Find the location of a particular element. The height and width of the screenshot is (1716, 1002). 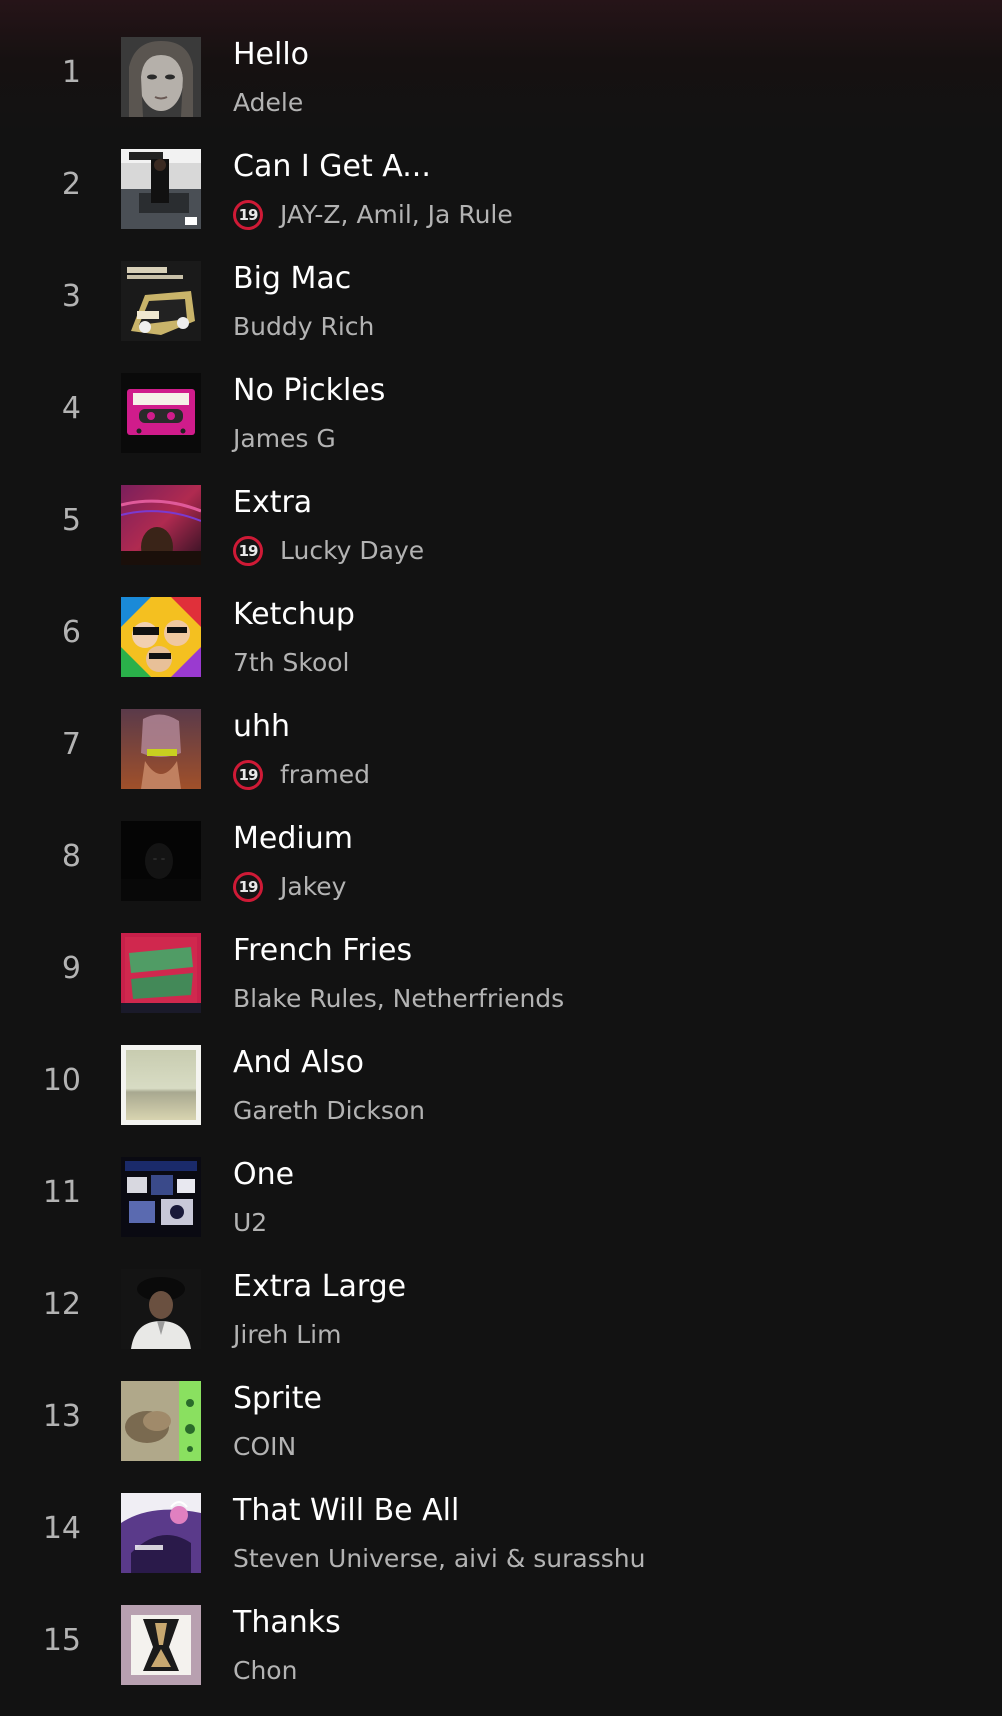

artist-name: Buddy Rich is located at coordinates (304, 326).